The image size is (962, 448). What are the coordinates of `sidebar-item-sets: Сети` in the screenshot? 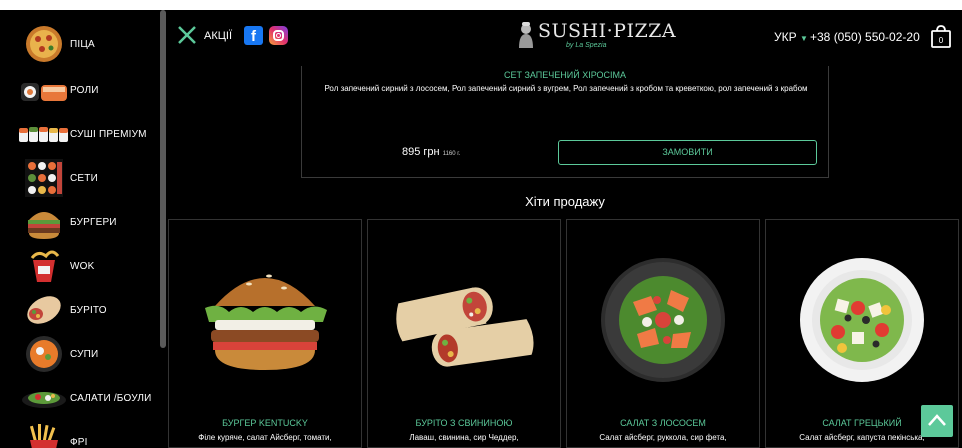 It's located at (80, 178).